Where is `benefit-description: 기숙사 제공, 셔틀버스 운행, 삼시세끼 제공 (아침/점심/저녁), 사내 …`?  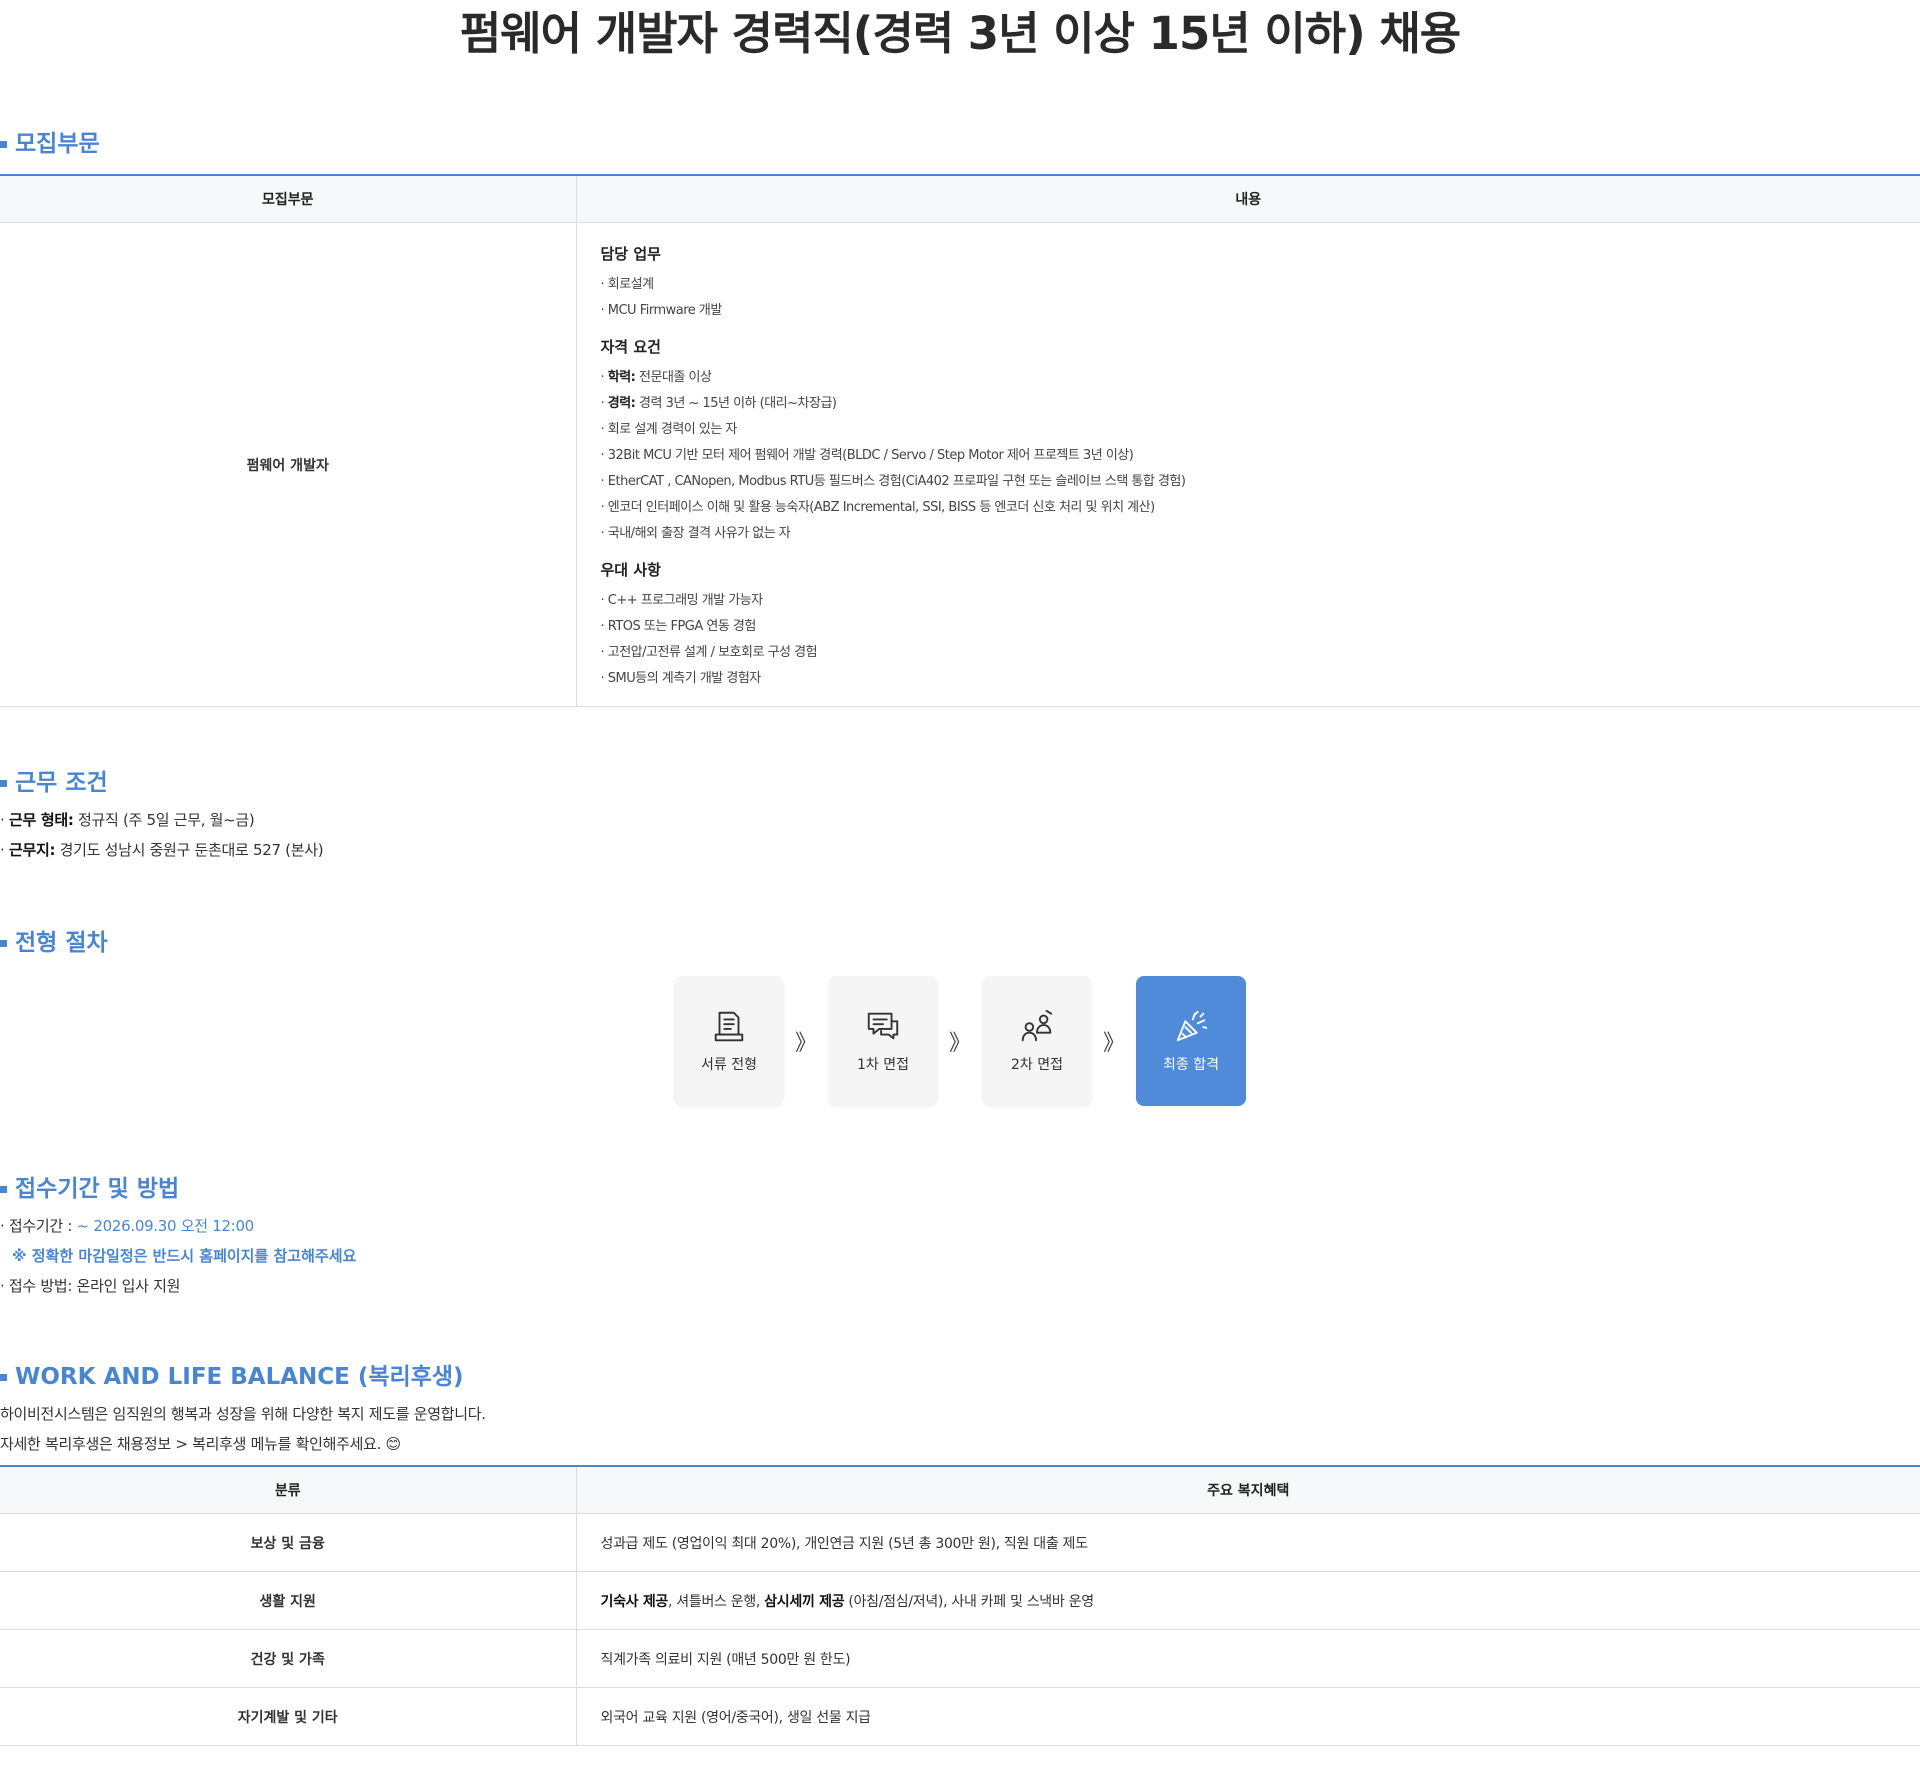
benefit-description: 기숙사 제공, 셔틀버스 운행, 삼시세끼 제공 (아침/점심/저녁), 사내 … is located at coordinates (1247, 1600).